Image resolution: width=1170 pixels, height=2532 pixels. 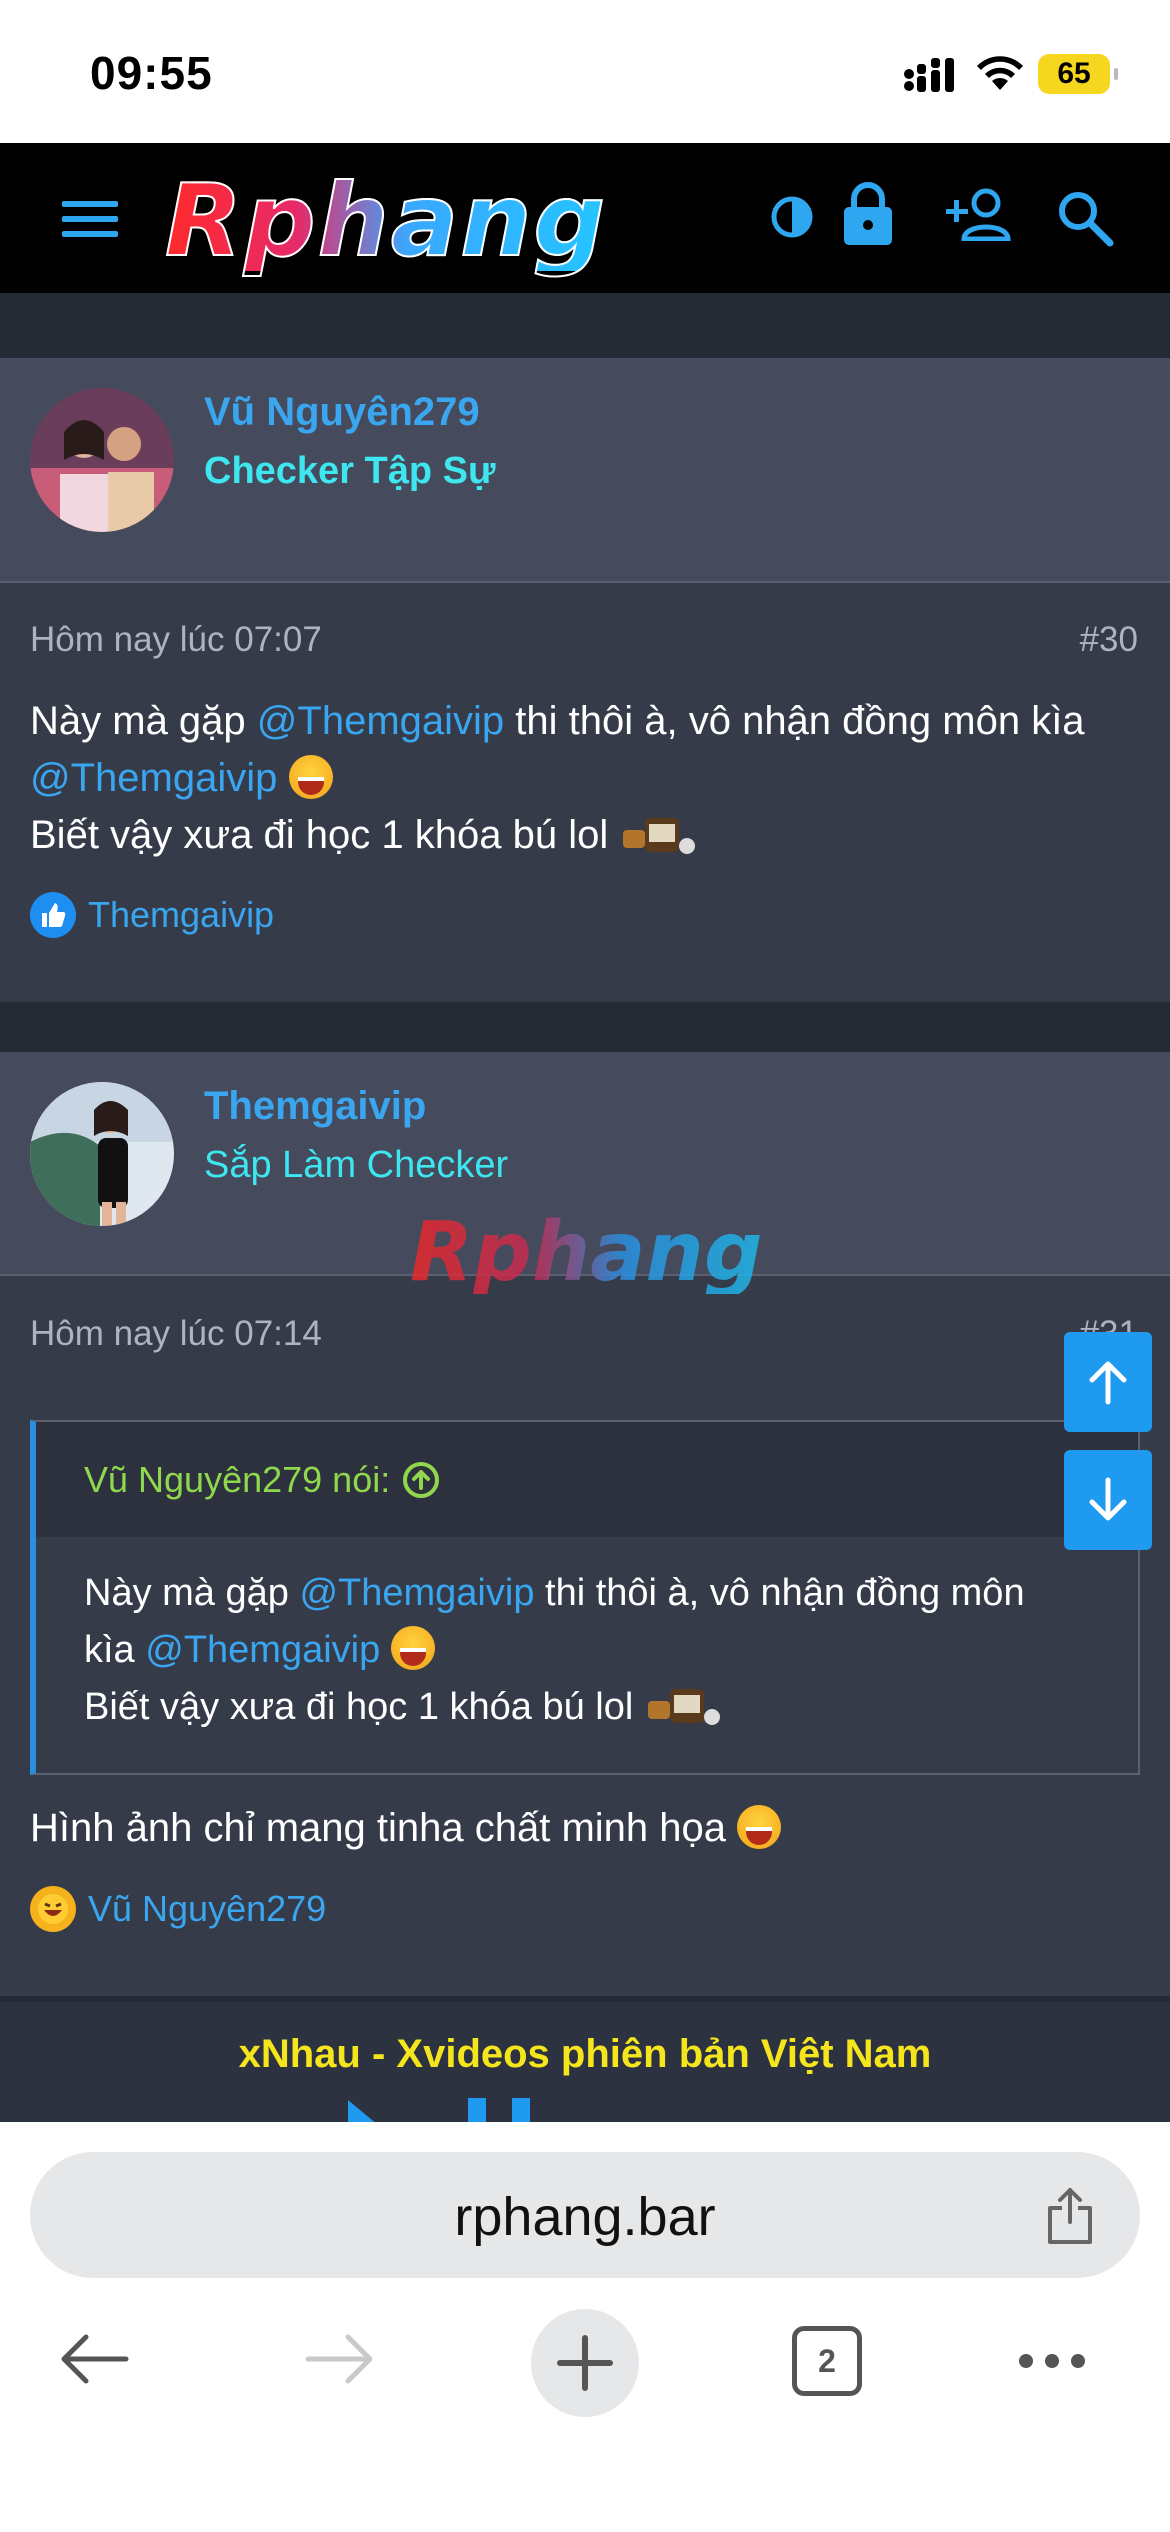 What do you see at coordinates (585, 2054) in the screenshot?
I see `ad-title: xNhau - Xvideos phiên bản Việt Nam` at bounding box center [585, 2054].